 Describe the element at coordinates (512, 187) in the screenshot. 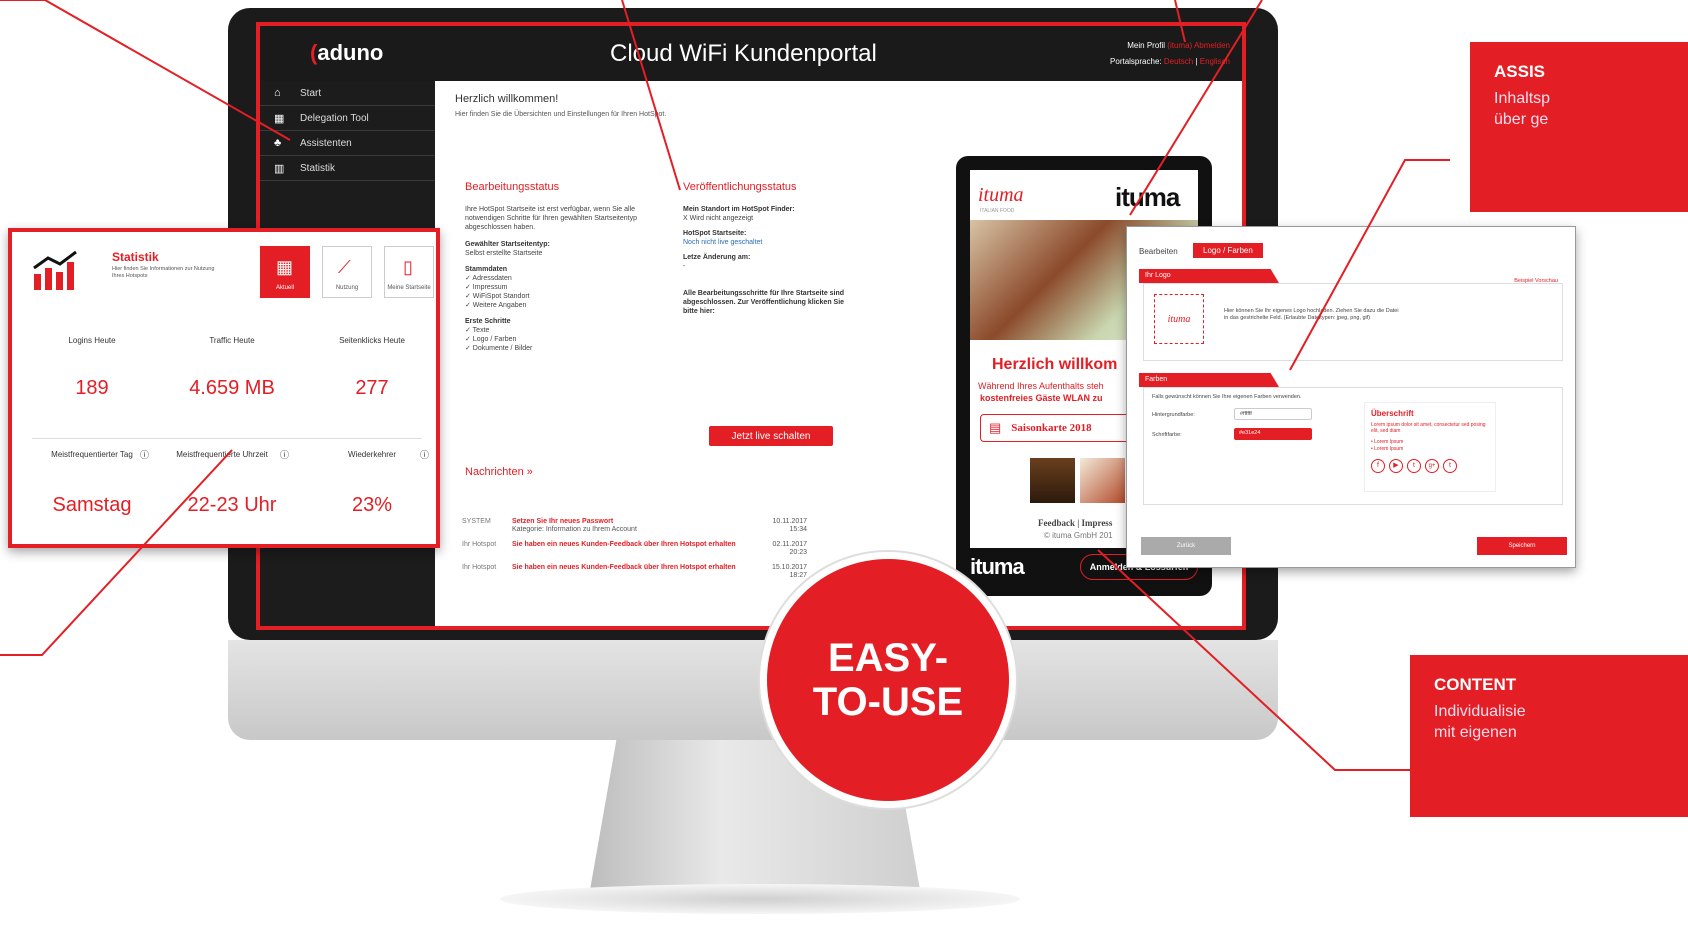

I see `edit-status-title: Bearbeitungsstatus` at that location.